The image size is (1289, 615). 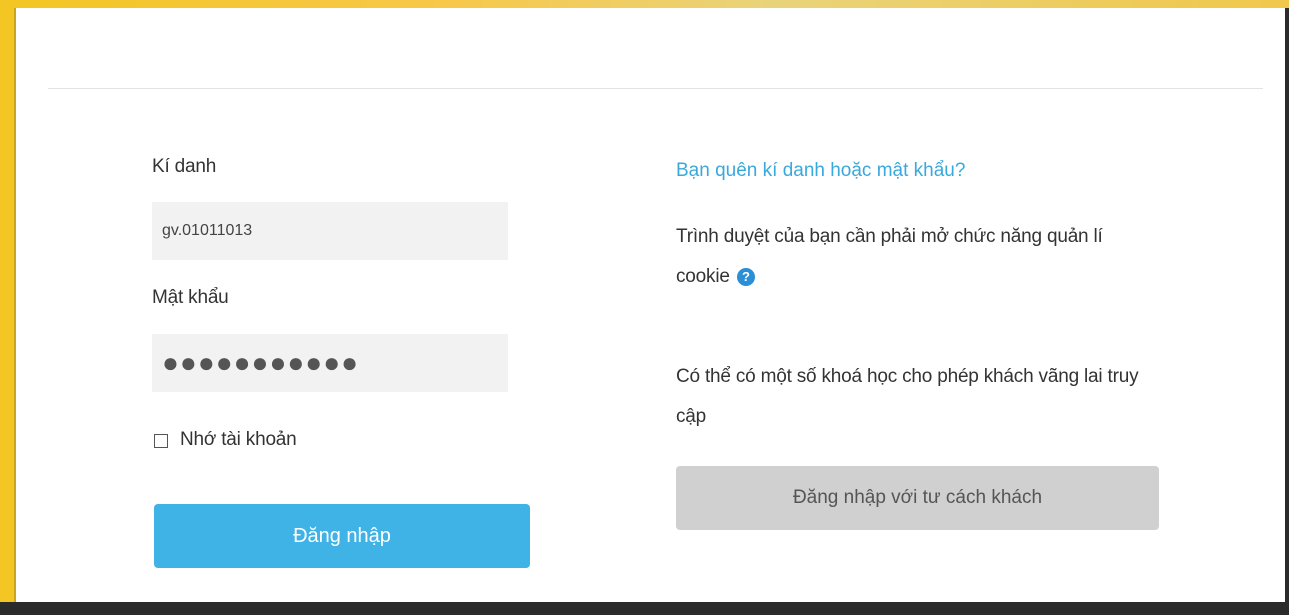 I want to click on header-divider, so click(x=655, y=88).